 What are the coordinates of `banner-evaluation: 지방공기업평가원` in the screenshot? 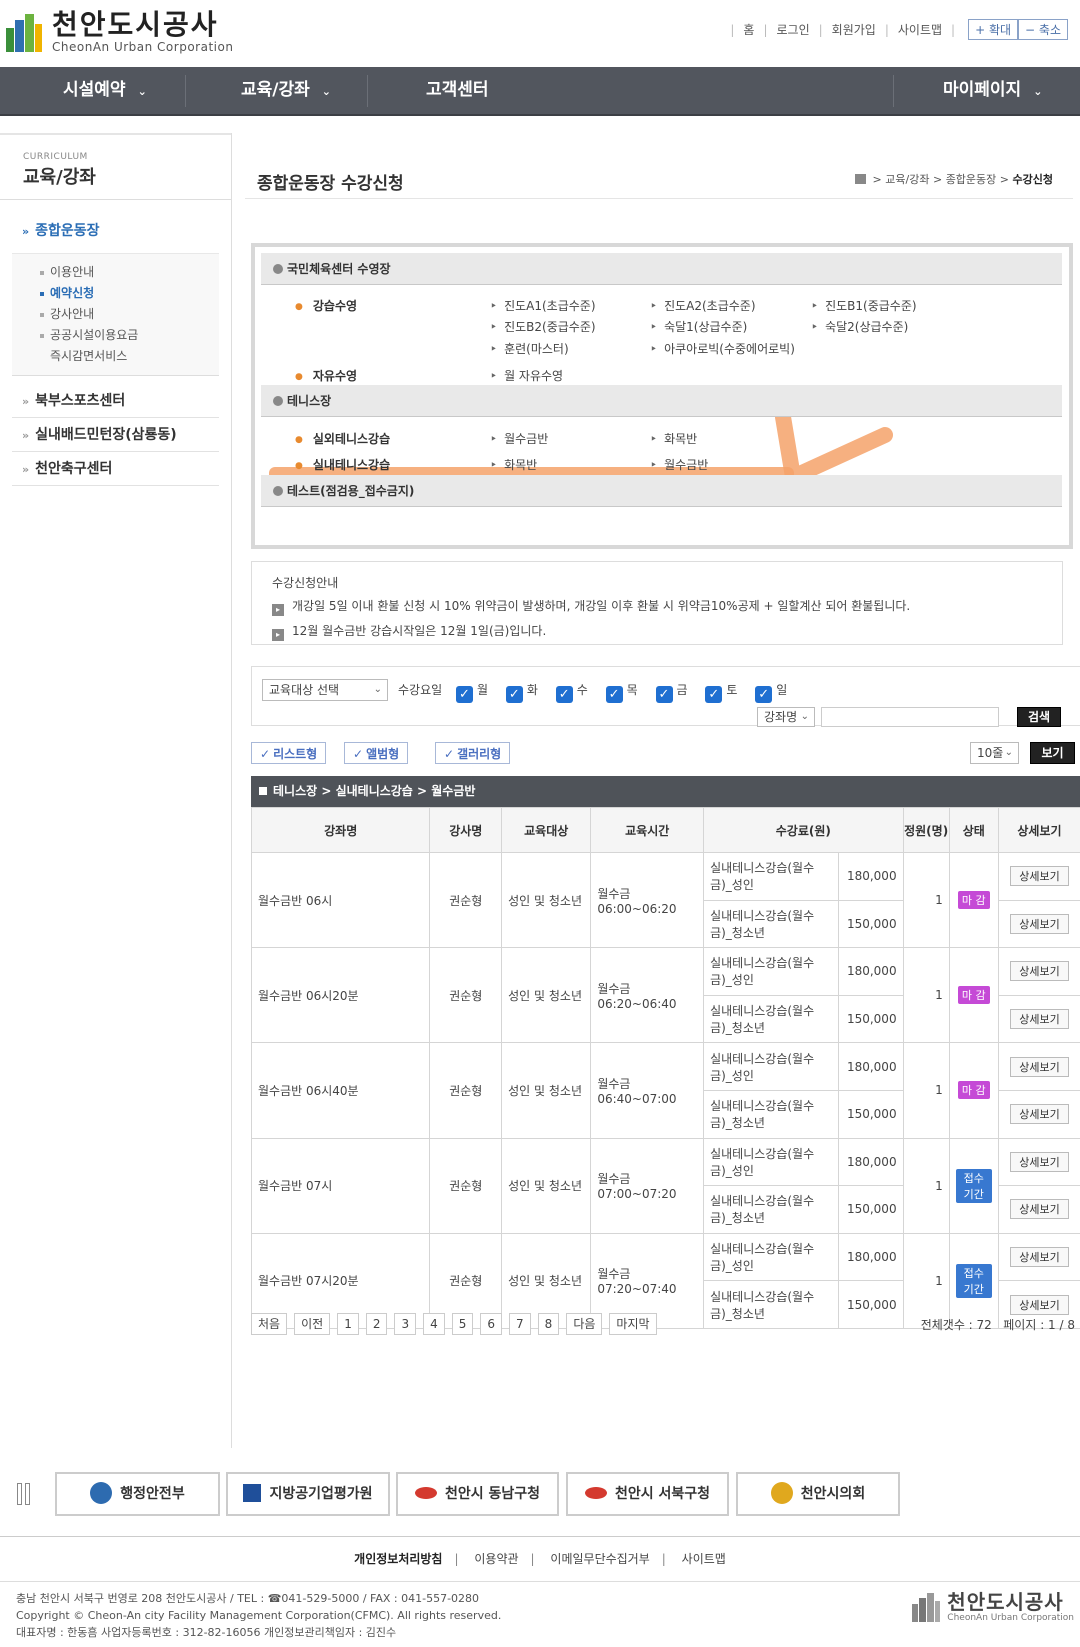 It's located at (308, 1494).